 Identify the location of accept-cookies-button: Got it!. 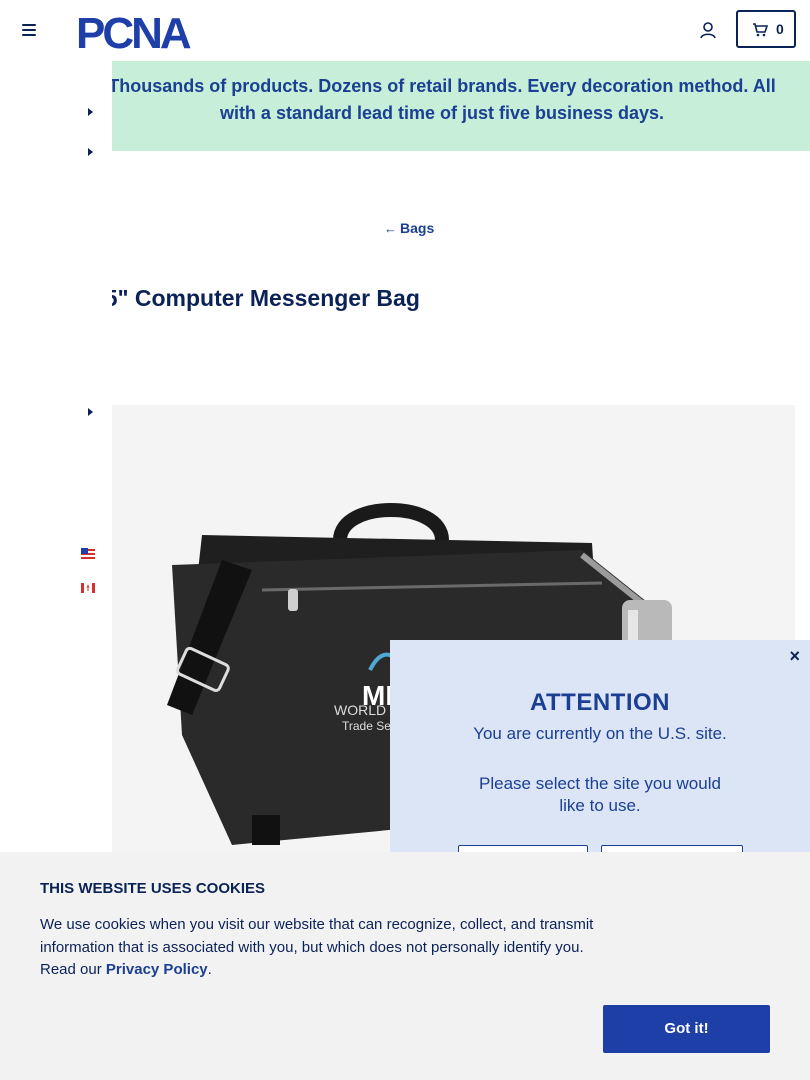
(686, 1029).